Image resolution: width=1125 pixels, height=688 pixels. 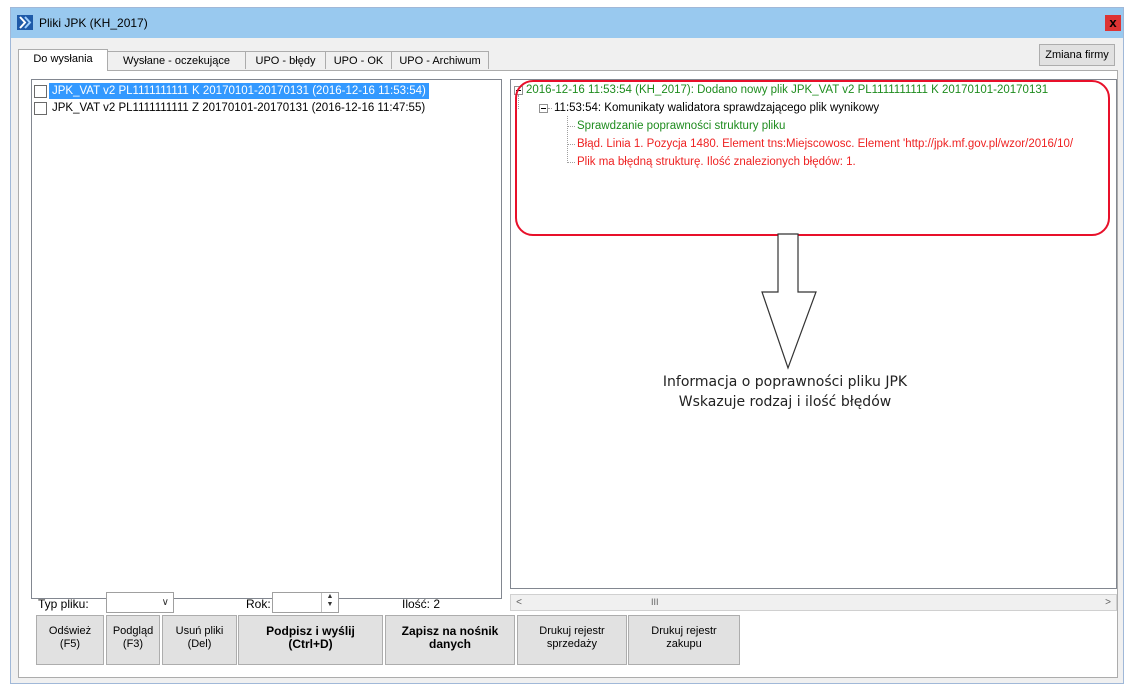 I want to click on save-to-media-button: Zapisz na nośnik danych, so click(x=450, y=640).